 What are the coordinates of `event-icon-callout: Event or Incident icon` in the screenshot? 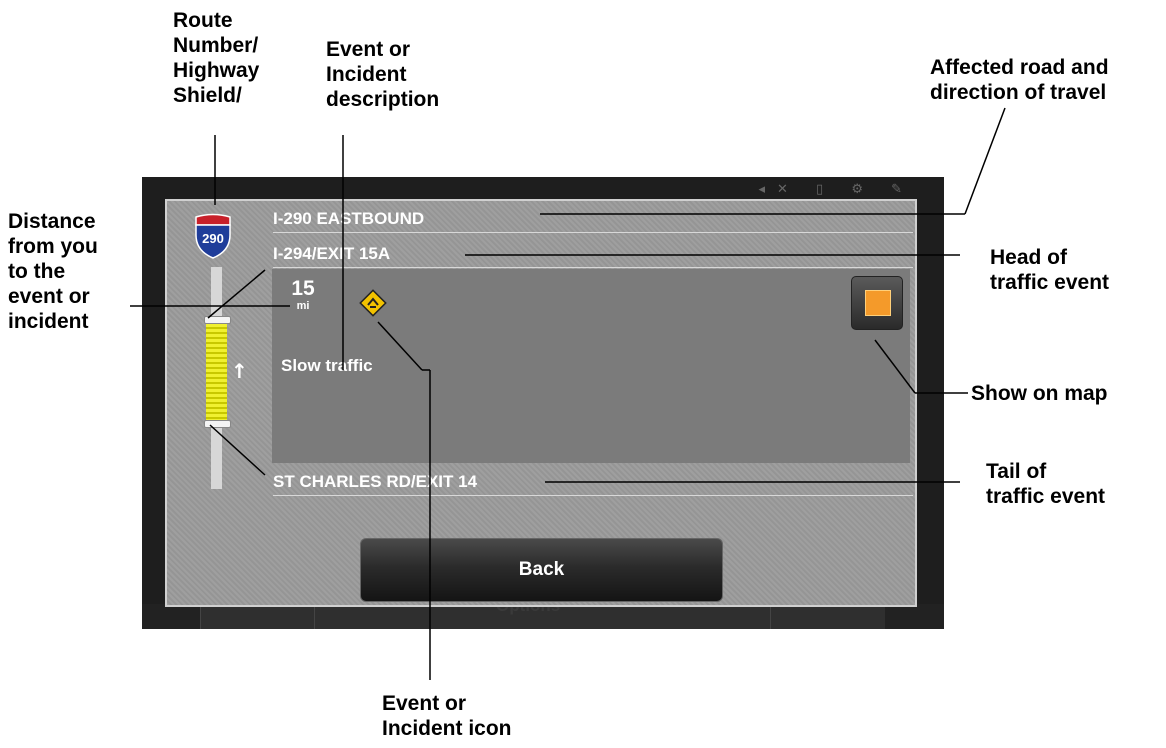 It's located at (447, 716).